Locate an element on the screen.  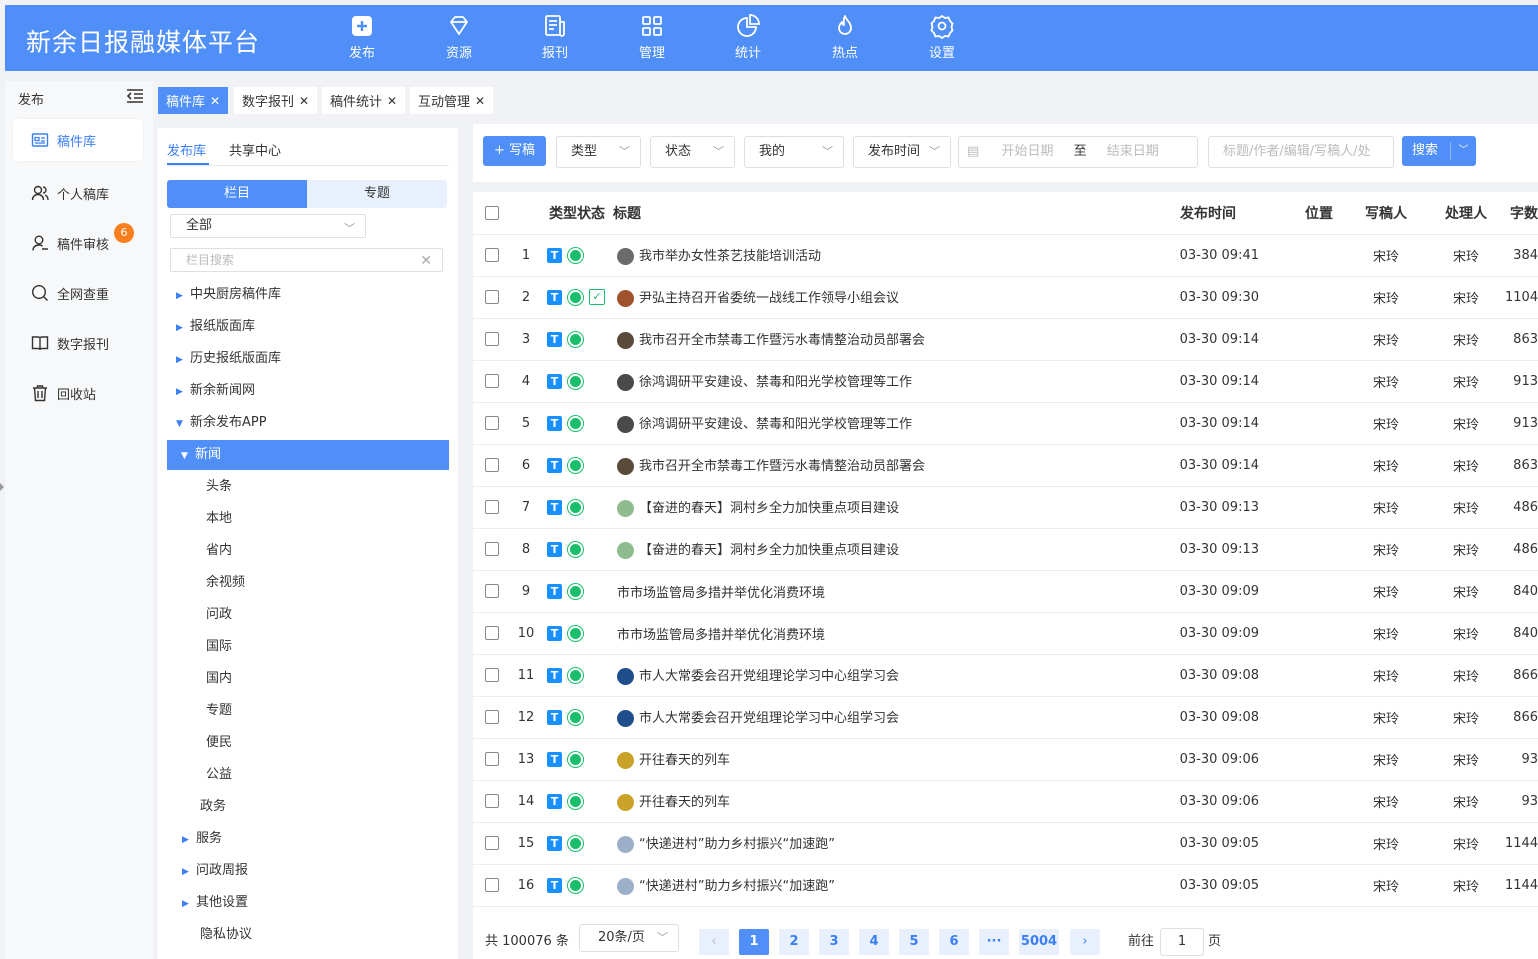
table-row: 9 T 市市场监管局多措并举优化消费环境 03-30 09:09 宋玲 宋玲 840 is located at coordinates (1005, 591).